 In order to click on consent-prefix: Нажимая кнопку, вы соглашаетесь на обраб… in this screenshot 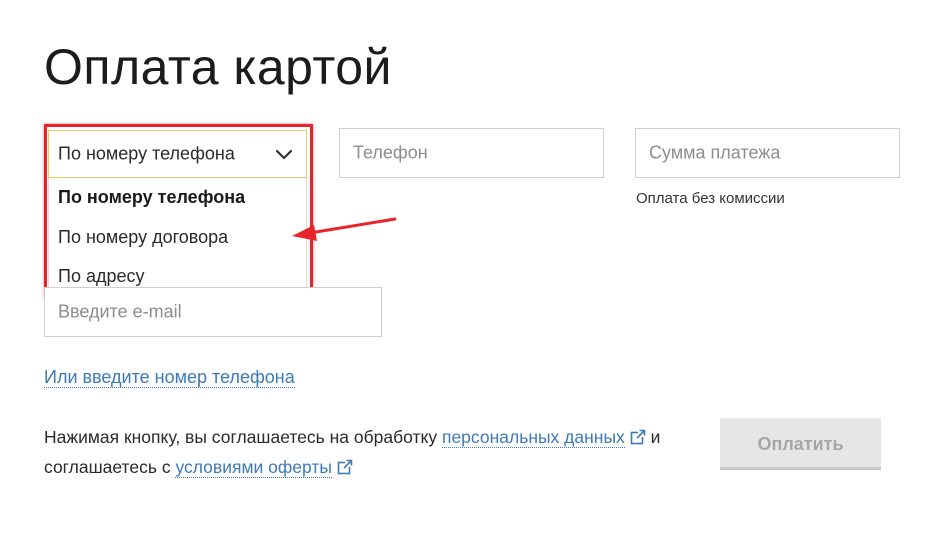, I will do `click(241, 437)`.